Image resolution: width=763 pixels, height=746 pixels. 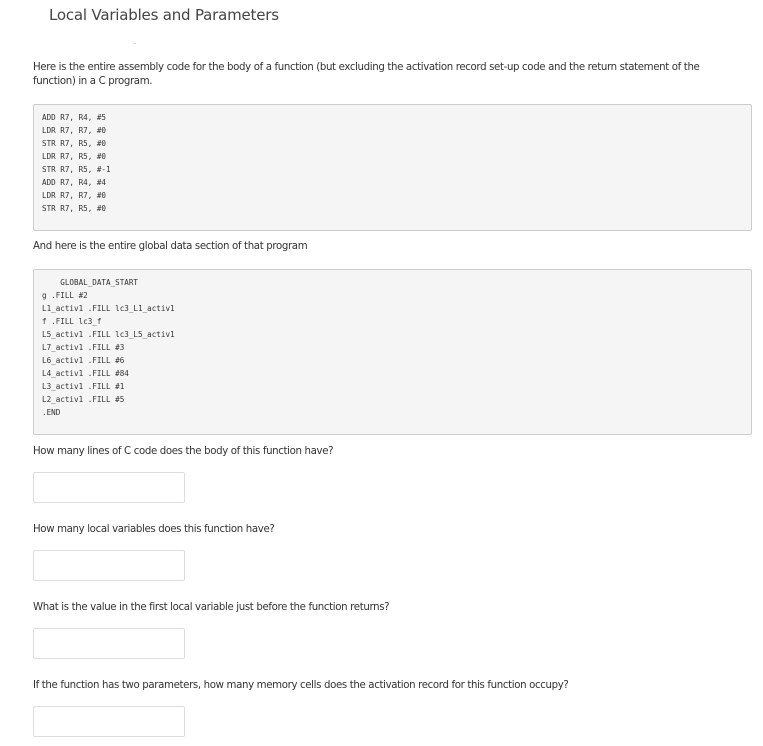 I want to click on question-1-answer-input, so click(x=109, y=487).